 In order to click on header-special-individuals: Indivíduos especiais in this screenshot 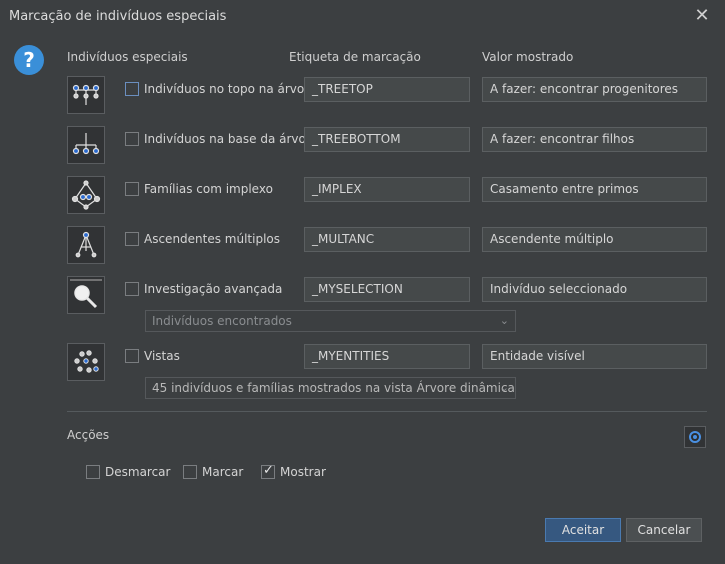, I will do `click(127, 57)`.